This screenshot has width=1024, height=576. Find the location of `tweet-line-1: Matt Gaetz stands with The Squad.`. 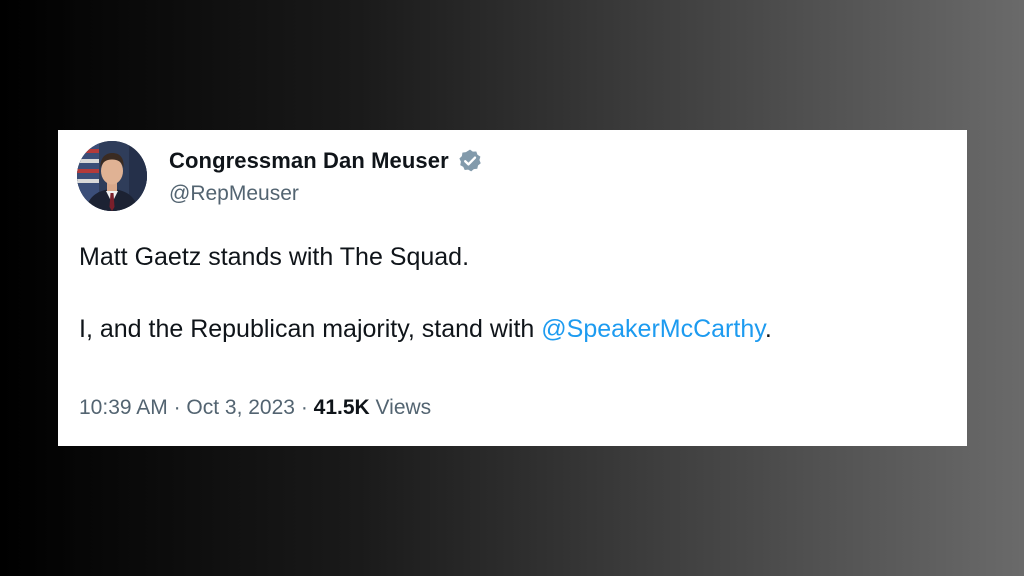

tweet-line-1: Matt Gaetz stands with The Squad. is located at coordinates (274, 257).